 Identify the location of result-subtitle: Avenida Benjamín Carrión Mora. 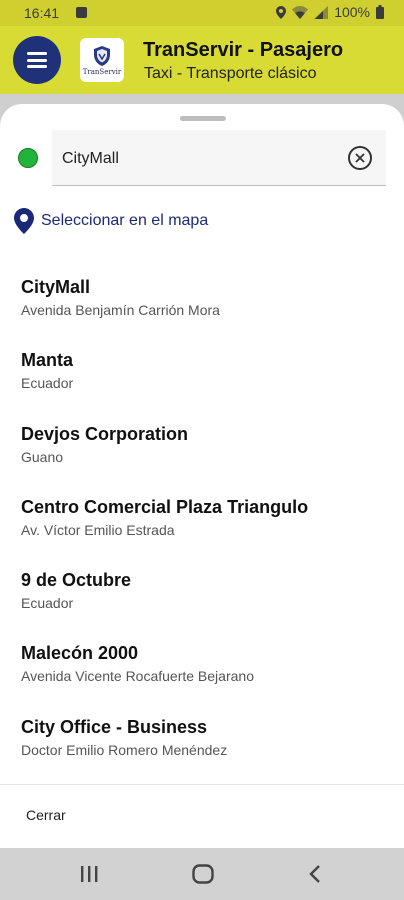
(120, 310).